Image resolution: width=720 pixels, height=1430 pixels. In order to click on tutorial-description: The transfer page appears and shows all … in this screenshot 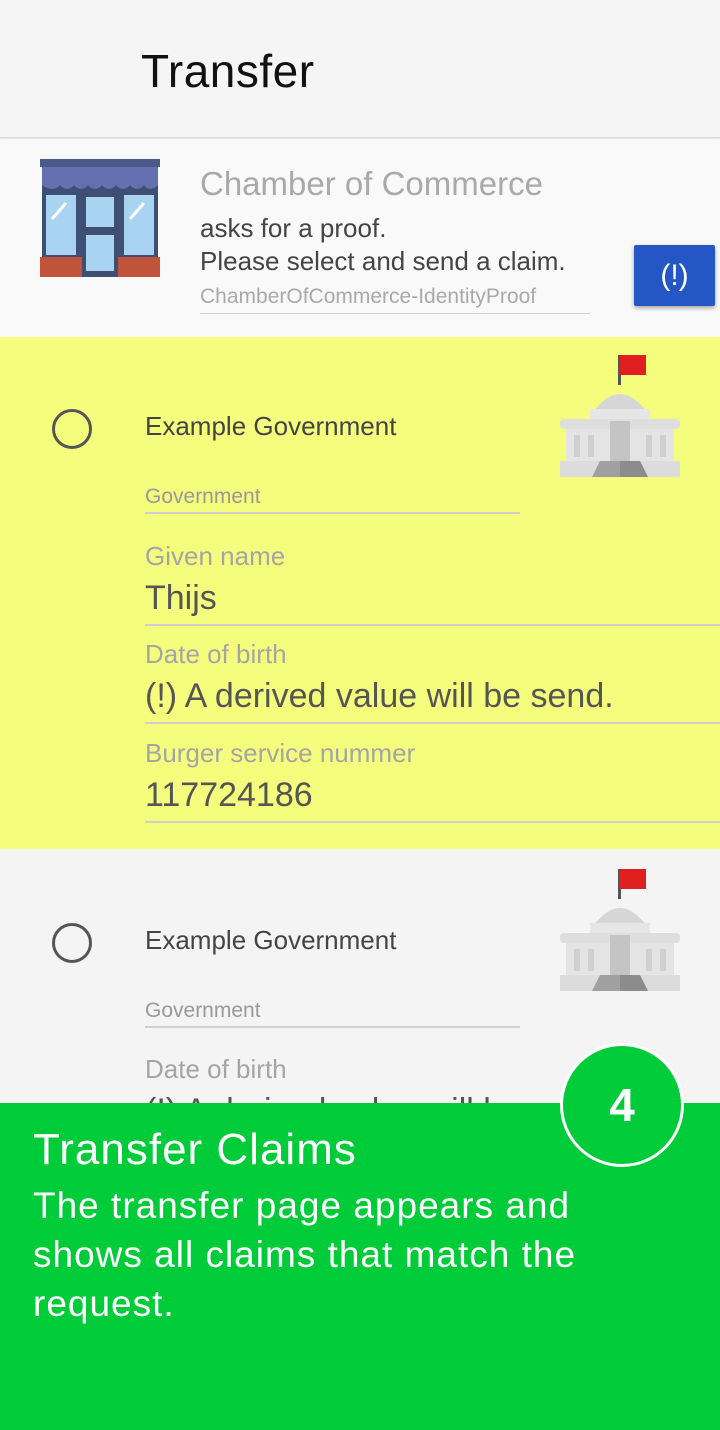, I will do `click(305, 1254)`.